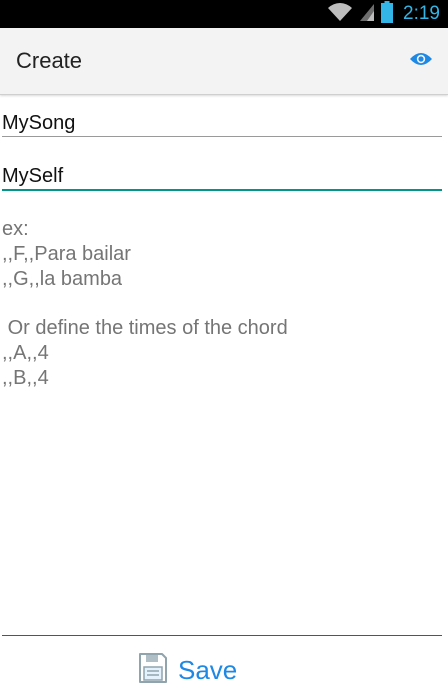 This screenshot has width=448, height=691. I want to click on floppy-disk-icon, so click(153, 670).